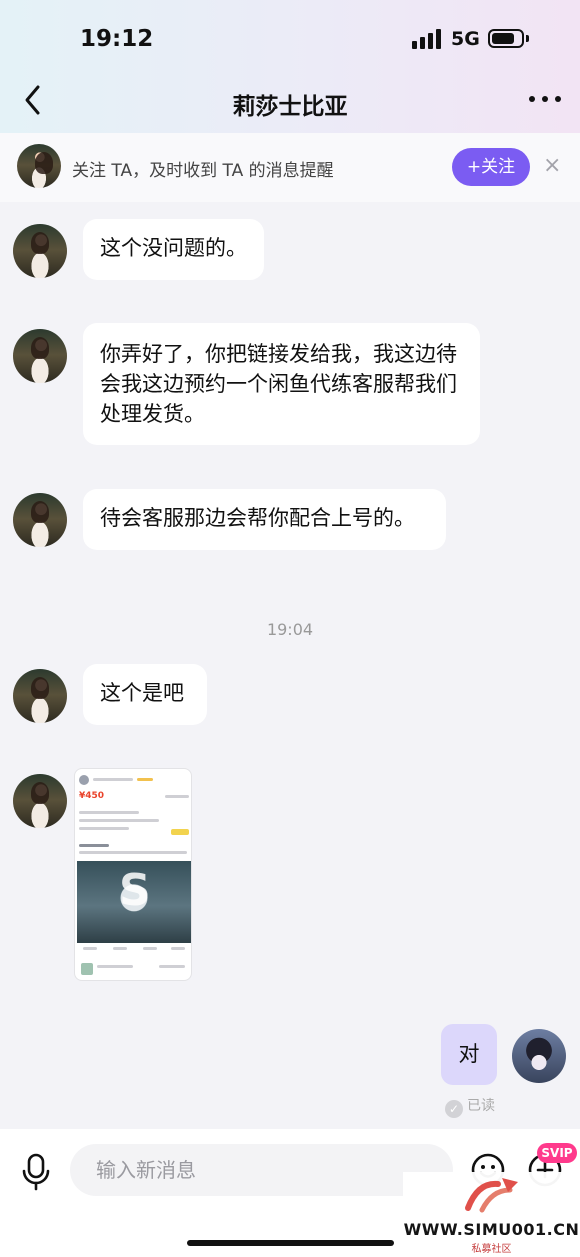 The height and width of the screenshot is (1257, 580). I want to click on thumbnail-tag, so click(180, 832).